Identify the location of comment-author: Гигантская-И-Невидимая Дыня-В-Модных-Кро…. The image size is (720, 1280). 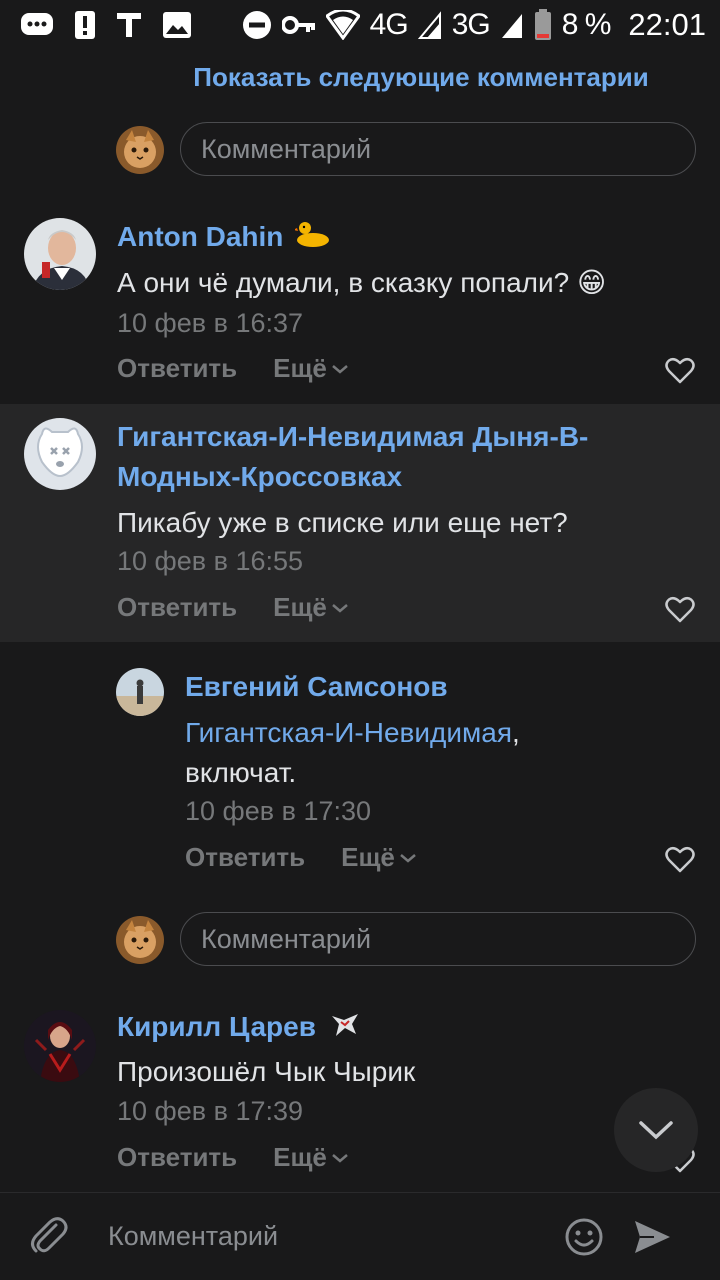
(397, 457).